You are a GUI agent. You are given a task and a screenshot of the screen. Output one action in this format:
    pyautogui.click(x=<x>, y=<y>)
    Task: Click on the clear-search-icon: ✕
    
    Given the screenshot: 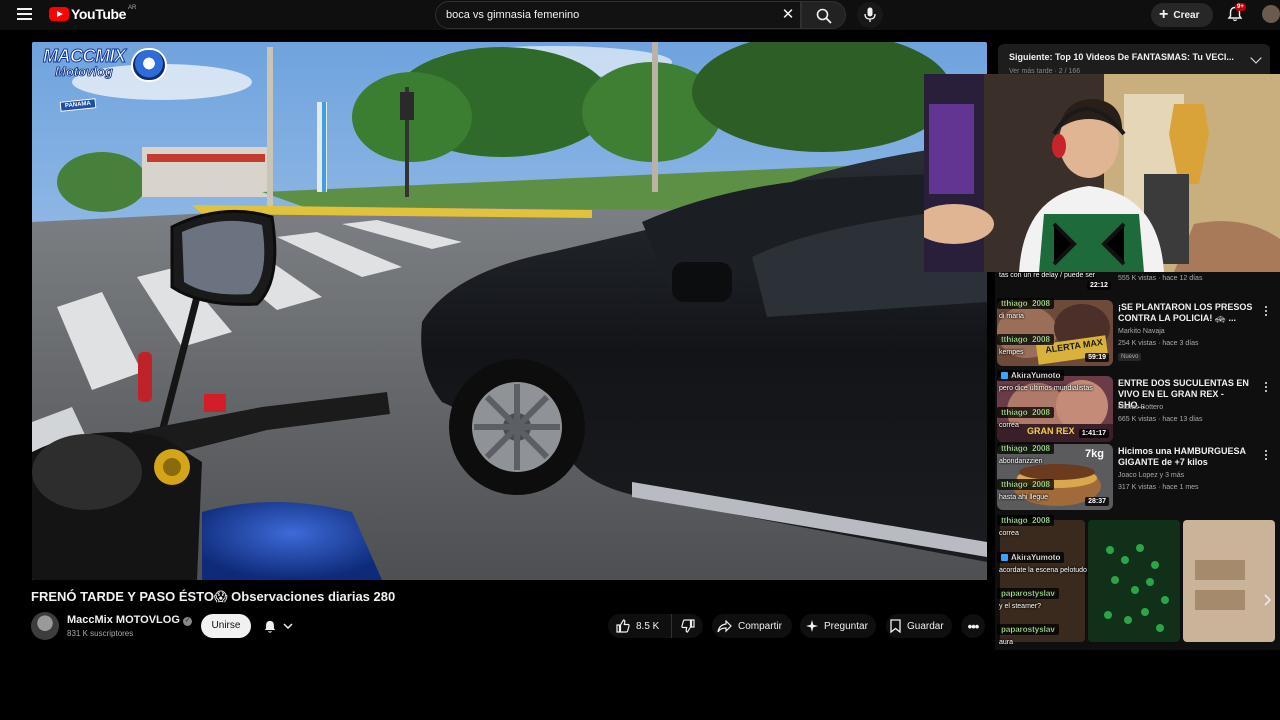 What is the action you would take?
    pyautogui.click(x=788, y=15)
    